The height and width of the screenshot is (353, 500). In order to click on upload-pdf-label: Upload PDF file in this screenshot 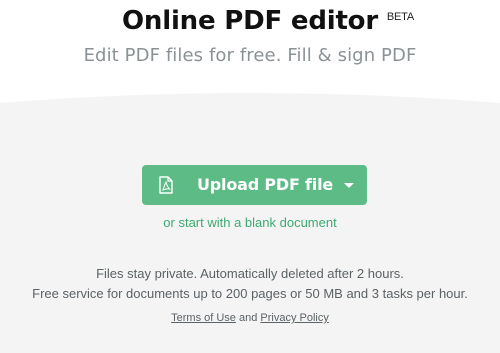, I will do `click(265, 184)`.